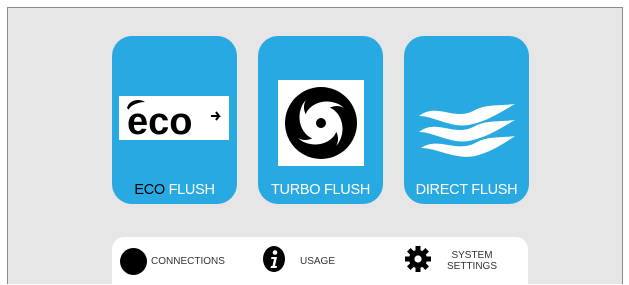 This screenshot has height=285, width=629. Describe the element at coordinates (174, 190) in the screenshot. I see `eco-flush-label: ECO FLUSH` at that location.